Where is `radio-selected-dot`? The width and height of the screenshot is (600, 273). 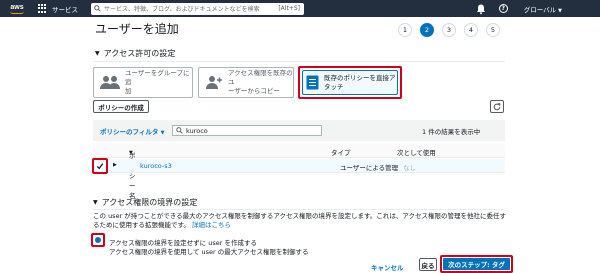
radio-selected-dot is located at coordinates (98, 240).